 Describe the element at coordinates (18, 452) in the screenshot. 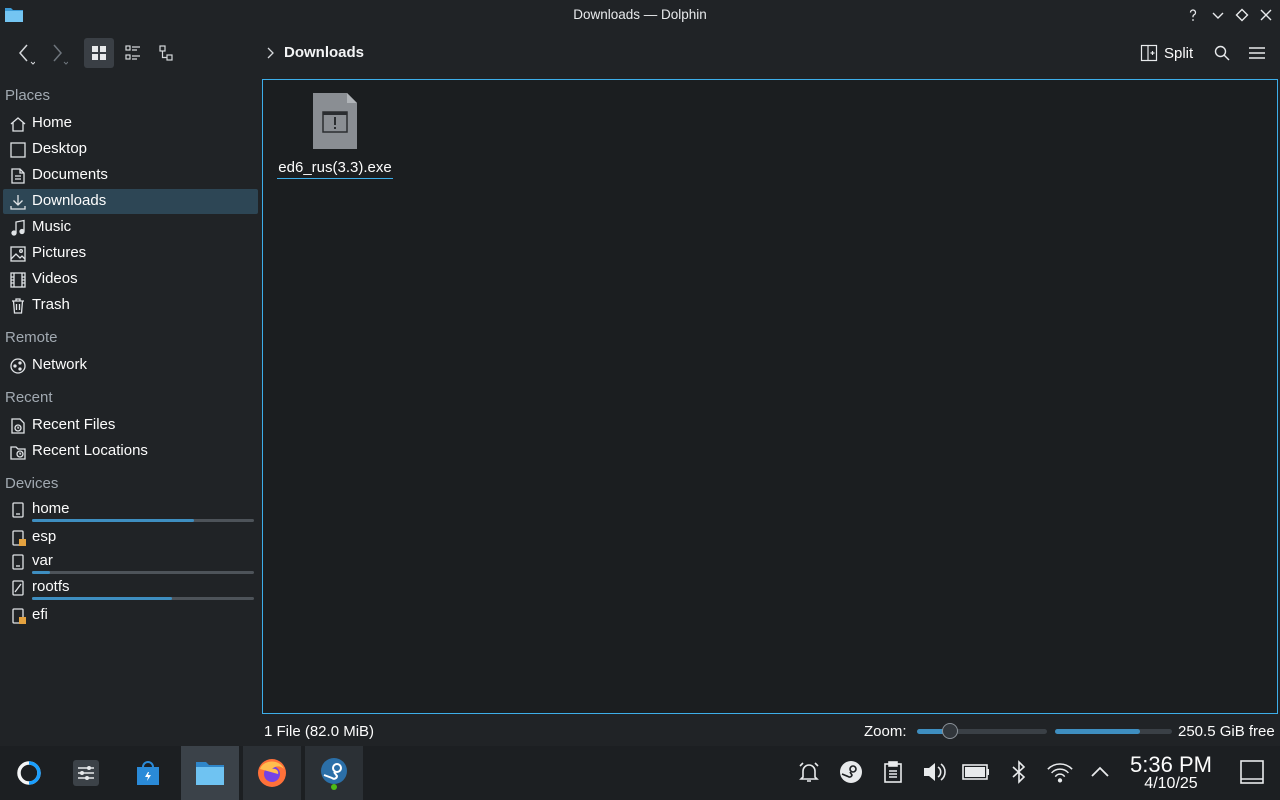

I see `recent-locations-icon` at that location.